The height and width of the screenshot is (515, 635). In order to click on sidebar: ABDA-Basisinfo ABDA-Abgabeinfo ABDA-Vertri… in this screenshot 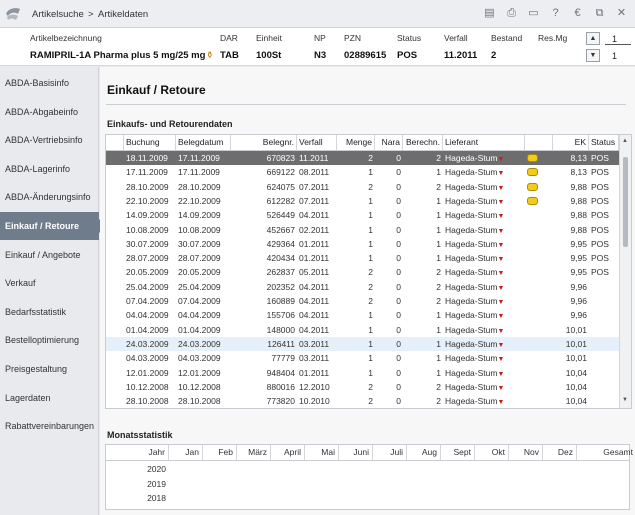, I will do `click(53, 291)`.